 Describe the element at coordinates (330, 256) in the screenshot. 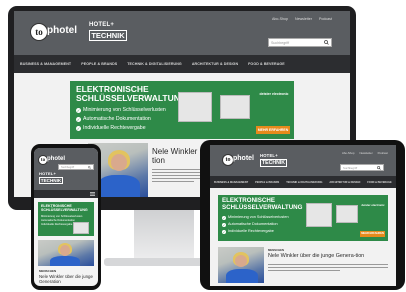

I see `article-headline: Nele Winkler über die junge Genera-tion` at that location.